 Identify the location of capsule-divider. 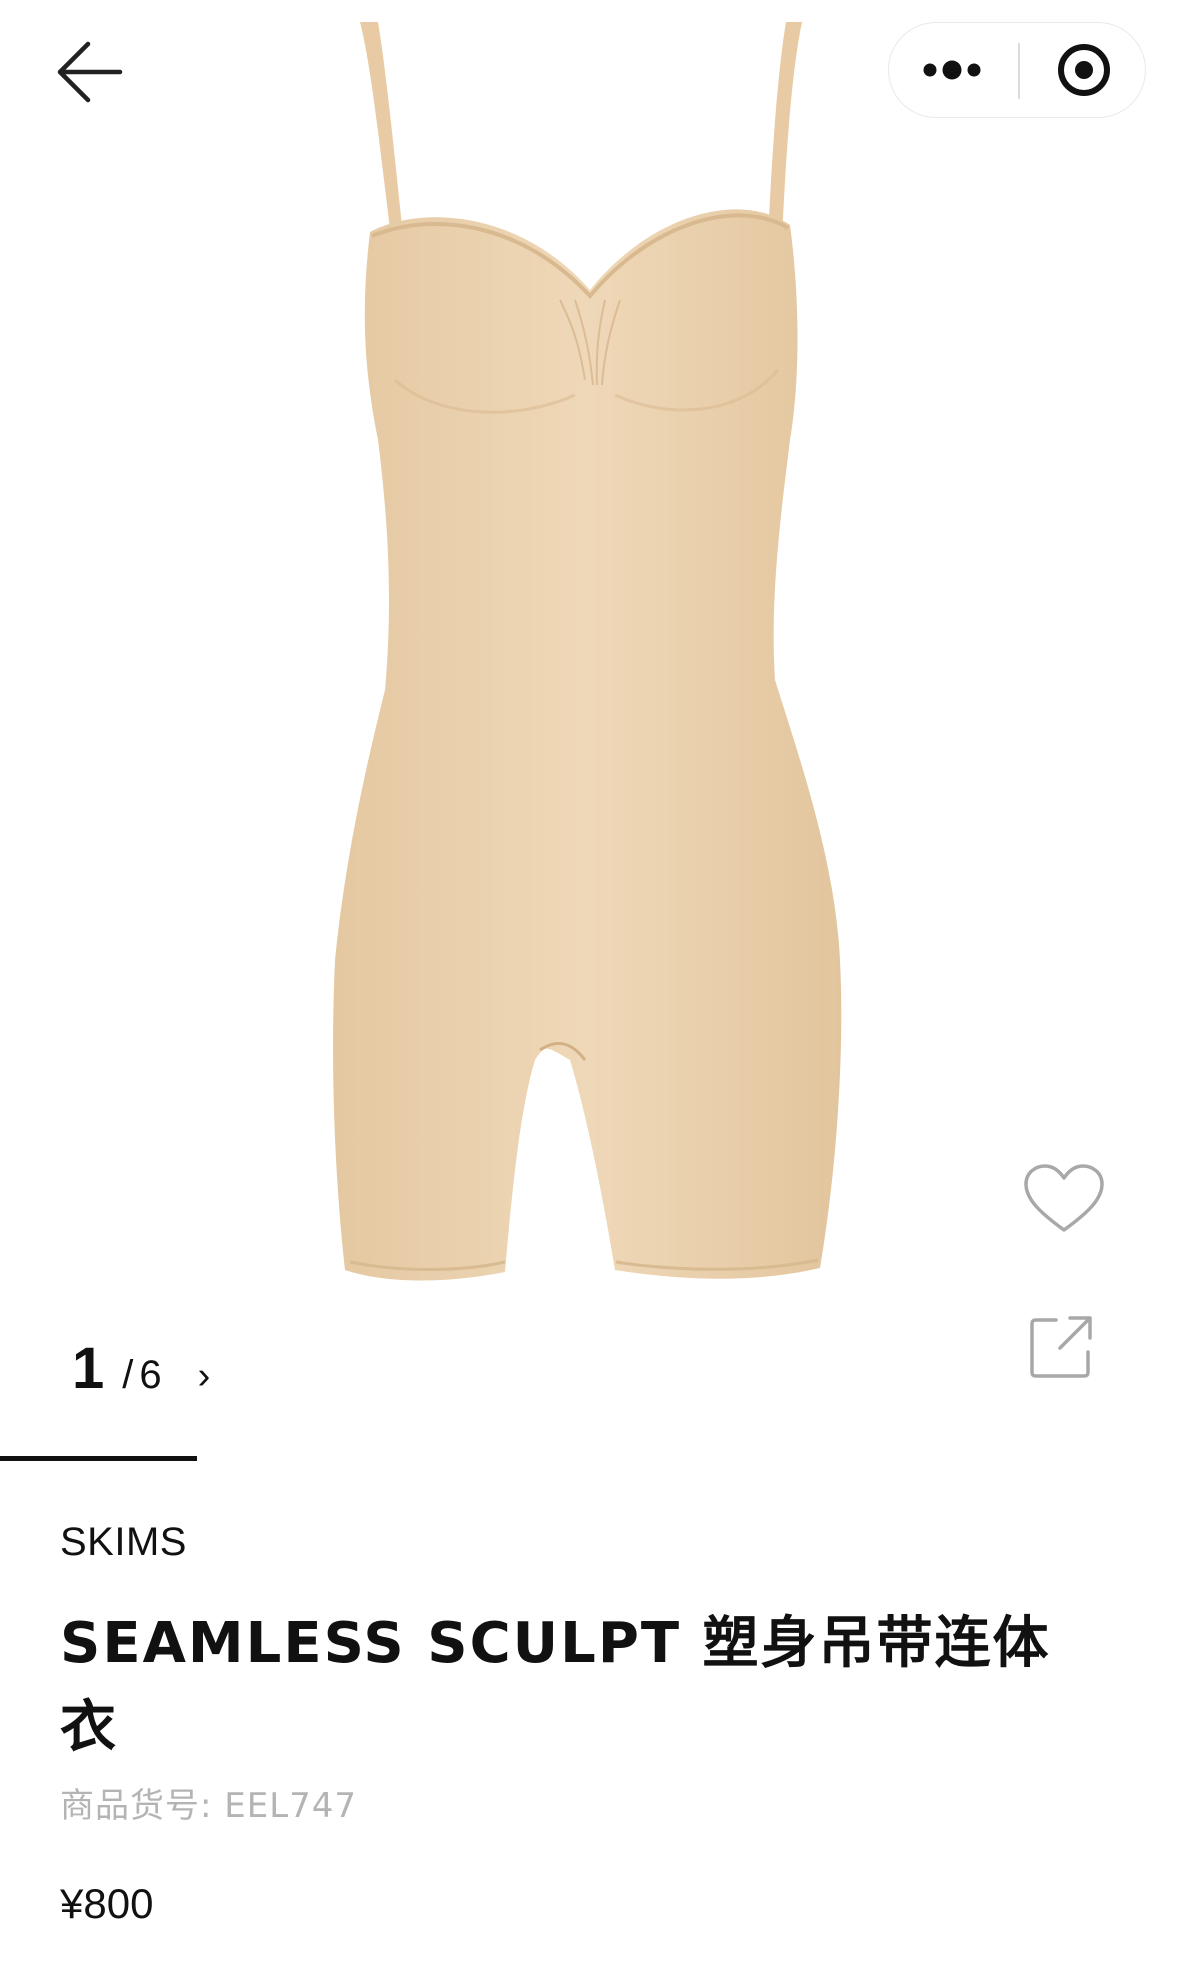
(1019, 71).